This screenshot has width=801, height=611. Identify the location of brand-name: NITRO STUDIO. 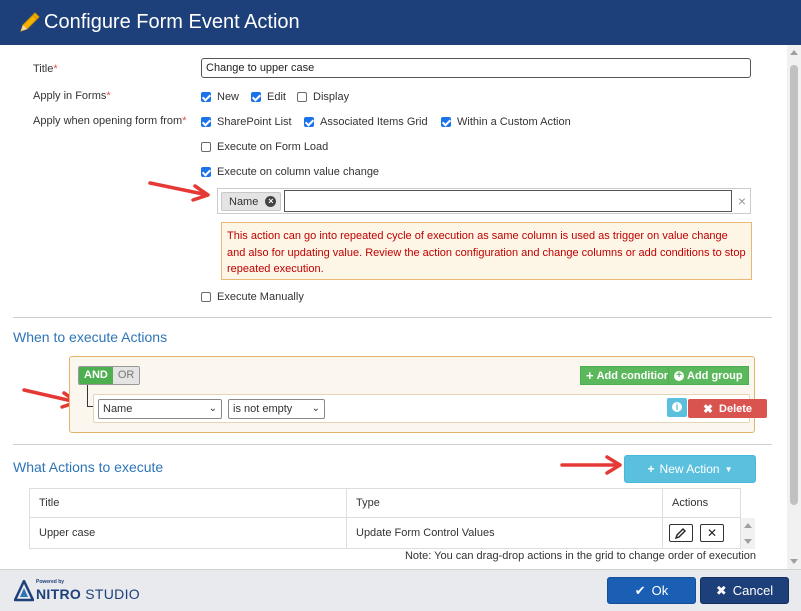
(88, 594).